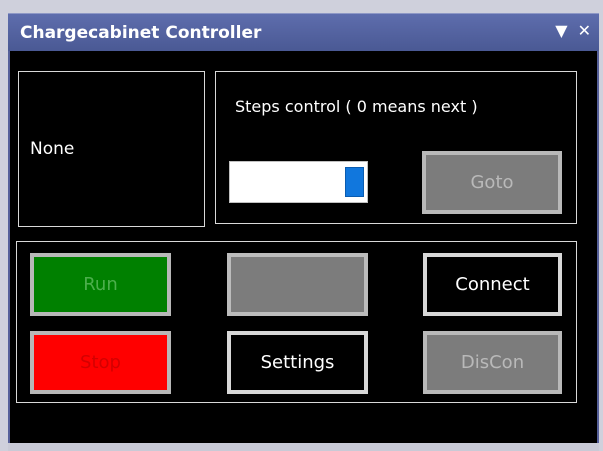 The height and width of the screenshot is (451, 603). What do you see at coordinates (52, 149) in the screenshot?
I see `status-text: None` at bounding box center [52, 149].